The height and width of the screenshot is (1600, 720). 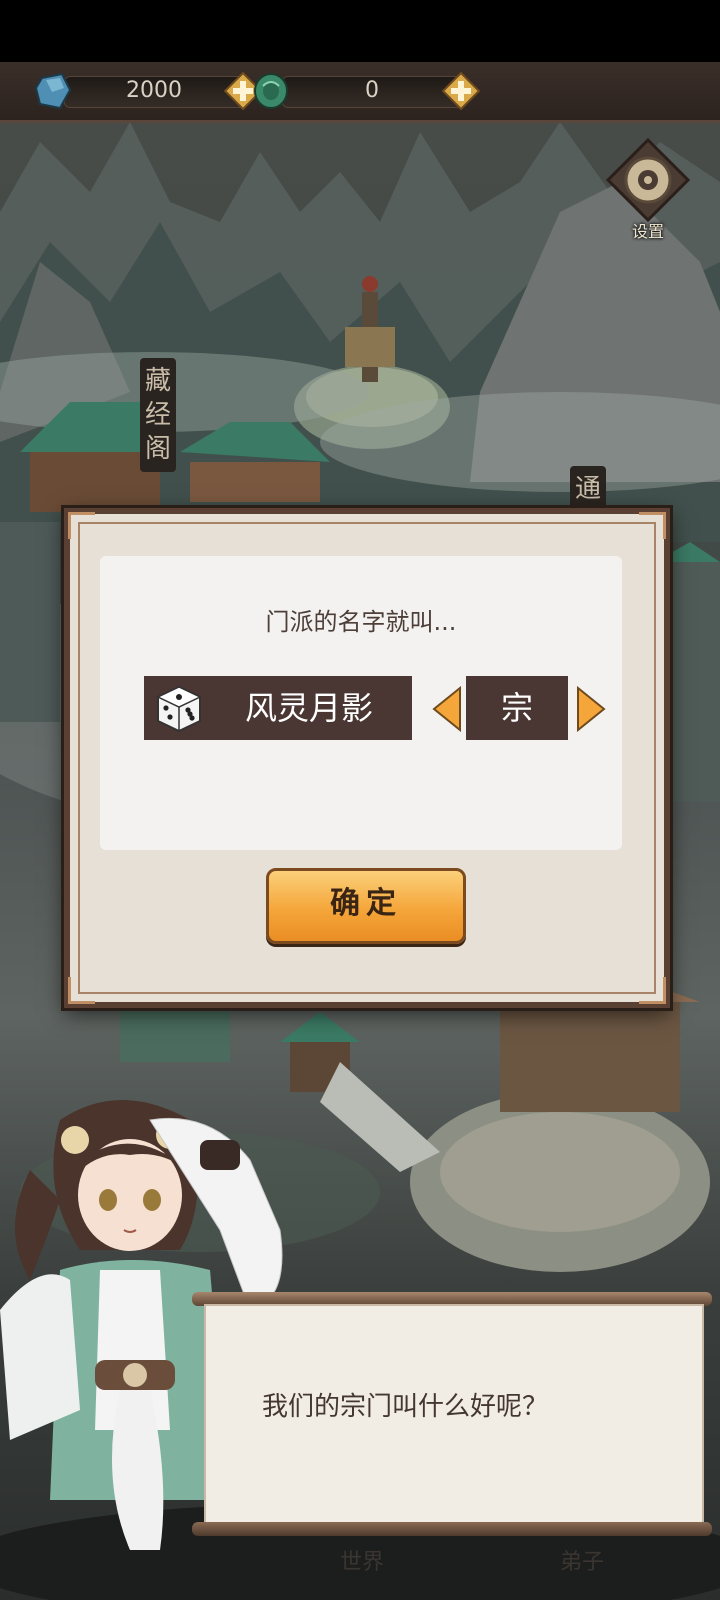 I want to click on settings-button: 设置, so click(x=648, y=189).